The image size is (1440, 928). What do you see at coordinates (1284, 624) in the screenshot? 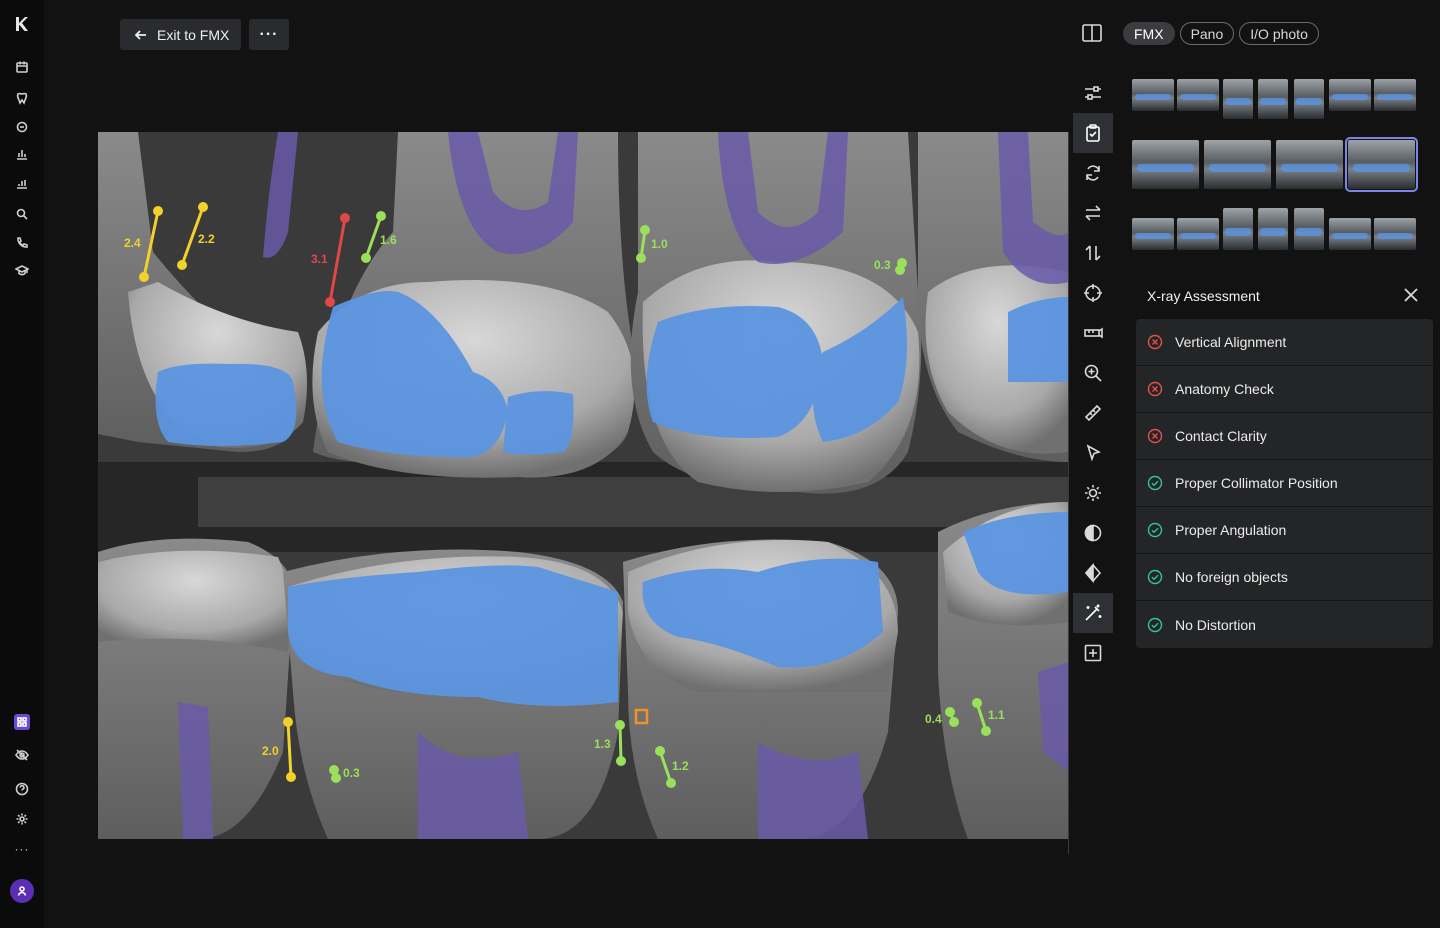
I see `assessment-item: No Distortion` at bounding box center [1284, 624].